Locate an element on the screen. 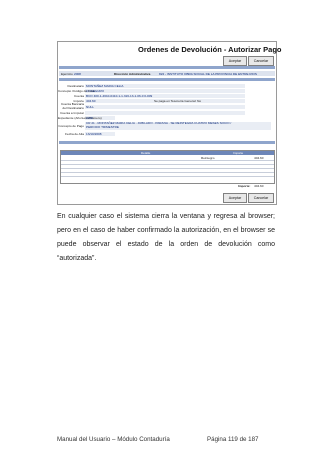 The image size is (320, 453). grid-cell-detail: Reintegro is located at coordinates (208, 157).